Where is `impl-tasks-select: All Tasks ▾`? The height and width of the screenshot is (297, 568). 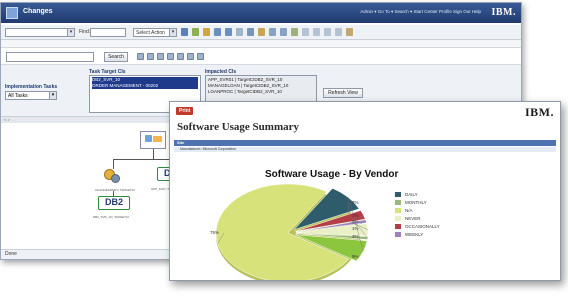
impl-tasks-select: All Tasks ▾ is located at coordinates (31, 95).